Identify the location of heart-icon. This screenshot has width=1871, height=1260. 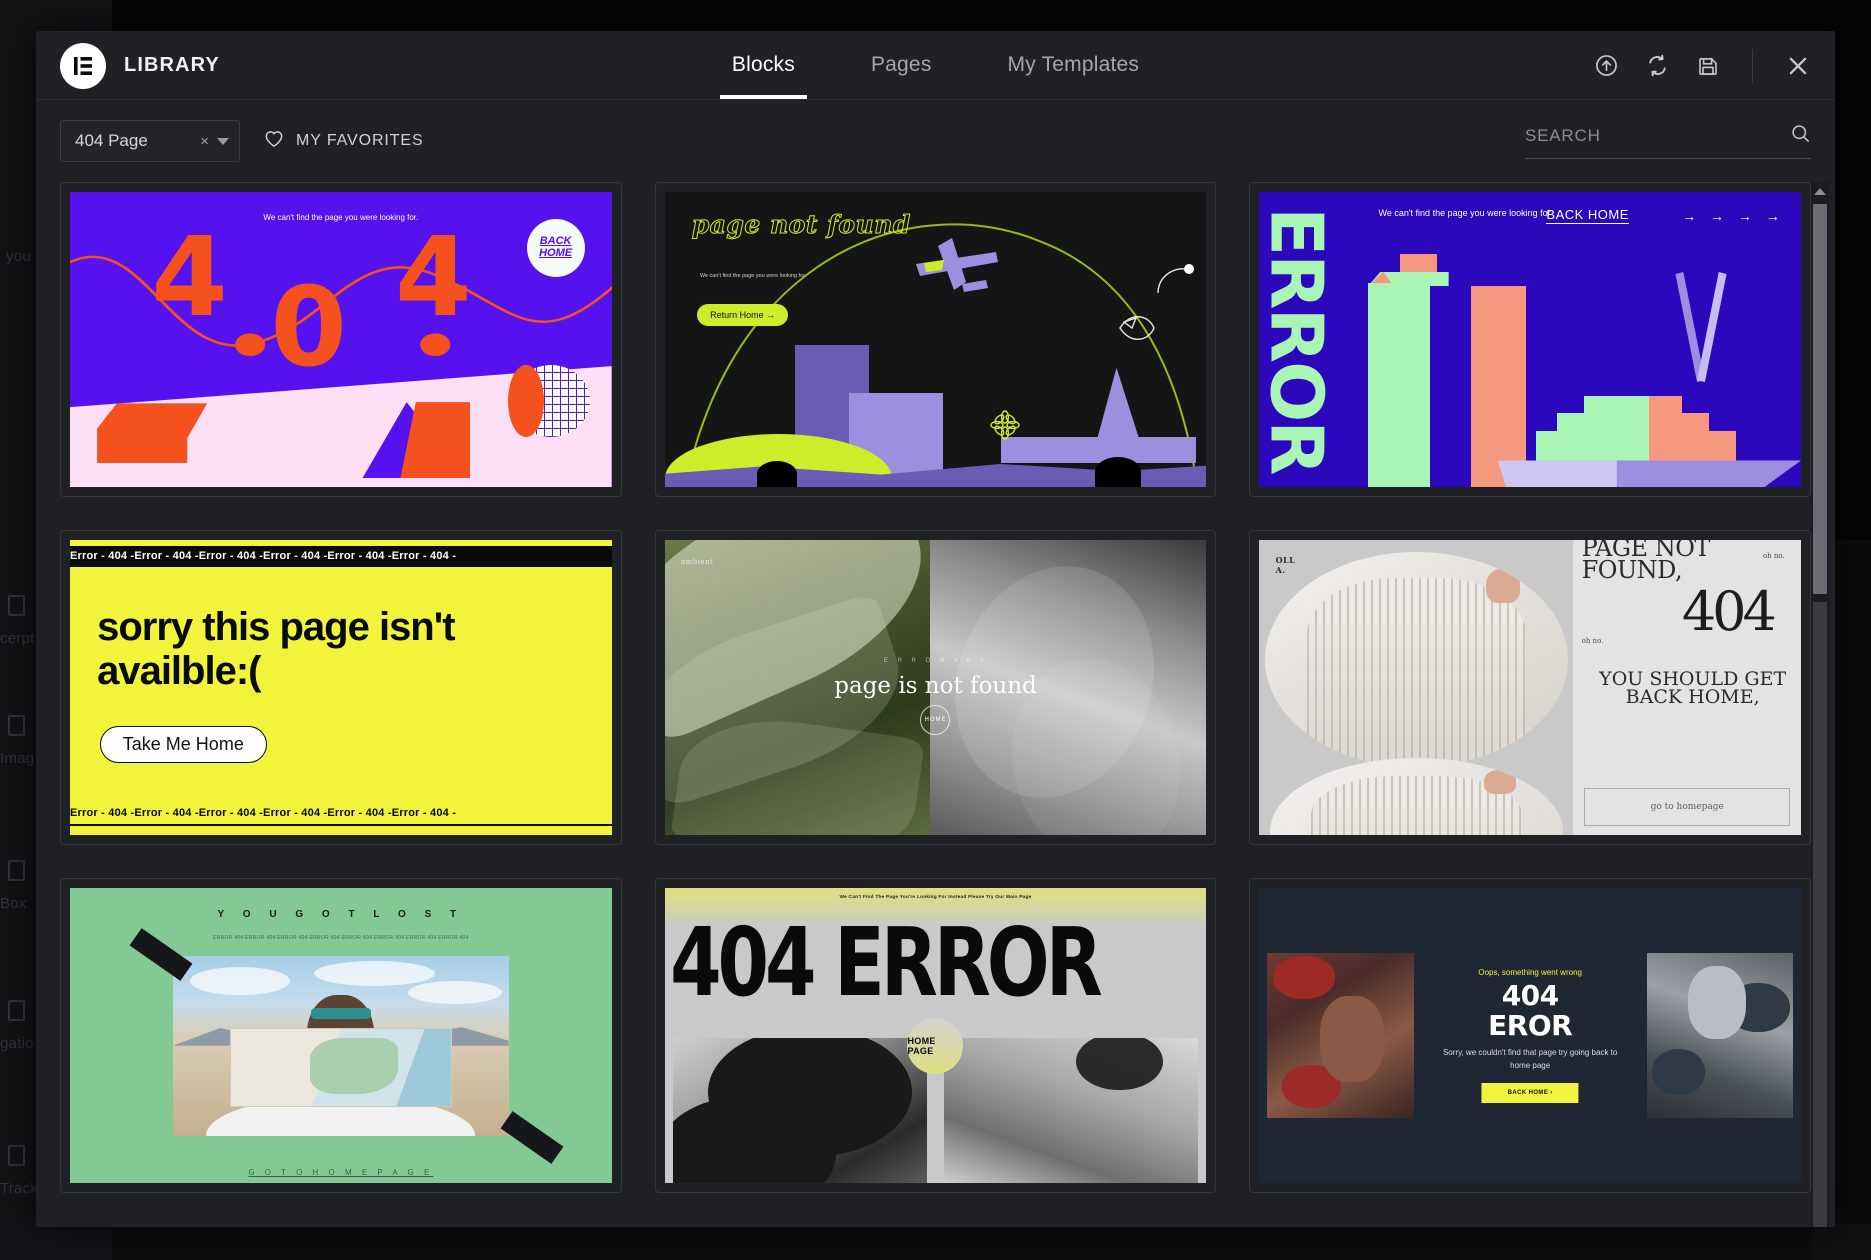
(274, 141).